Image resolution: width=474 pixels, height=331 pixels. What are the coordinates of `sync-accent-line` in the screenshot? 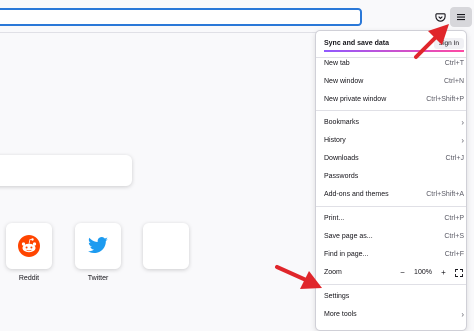 It's located at (394, 51).